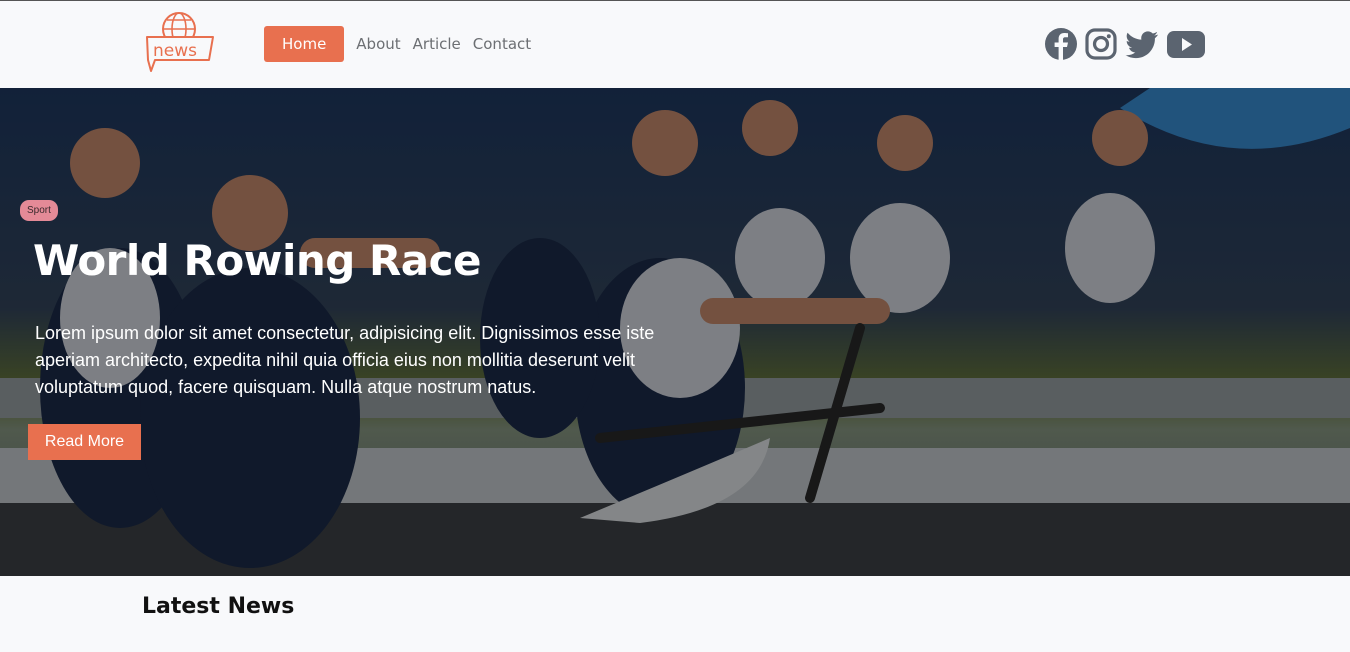 The width and height of the screenshot is (1350, 652). I want to click on site-header: news Home About Article Contact, so click(675, 44).